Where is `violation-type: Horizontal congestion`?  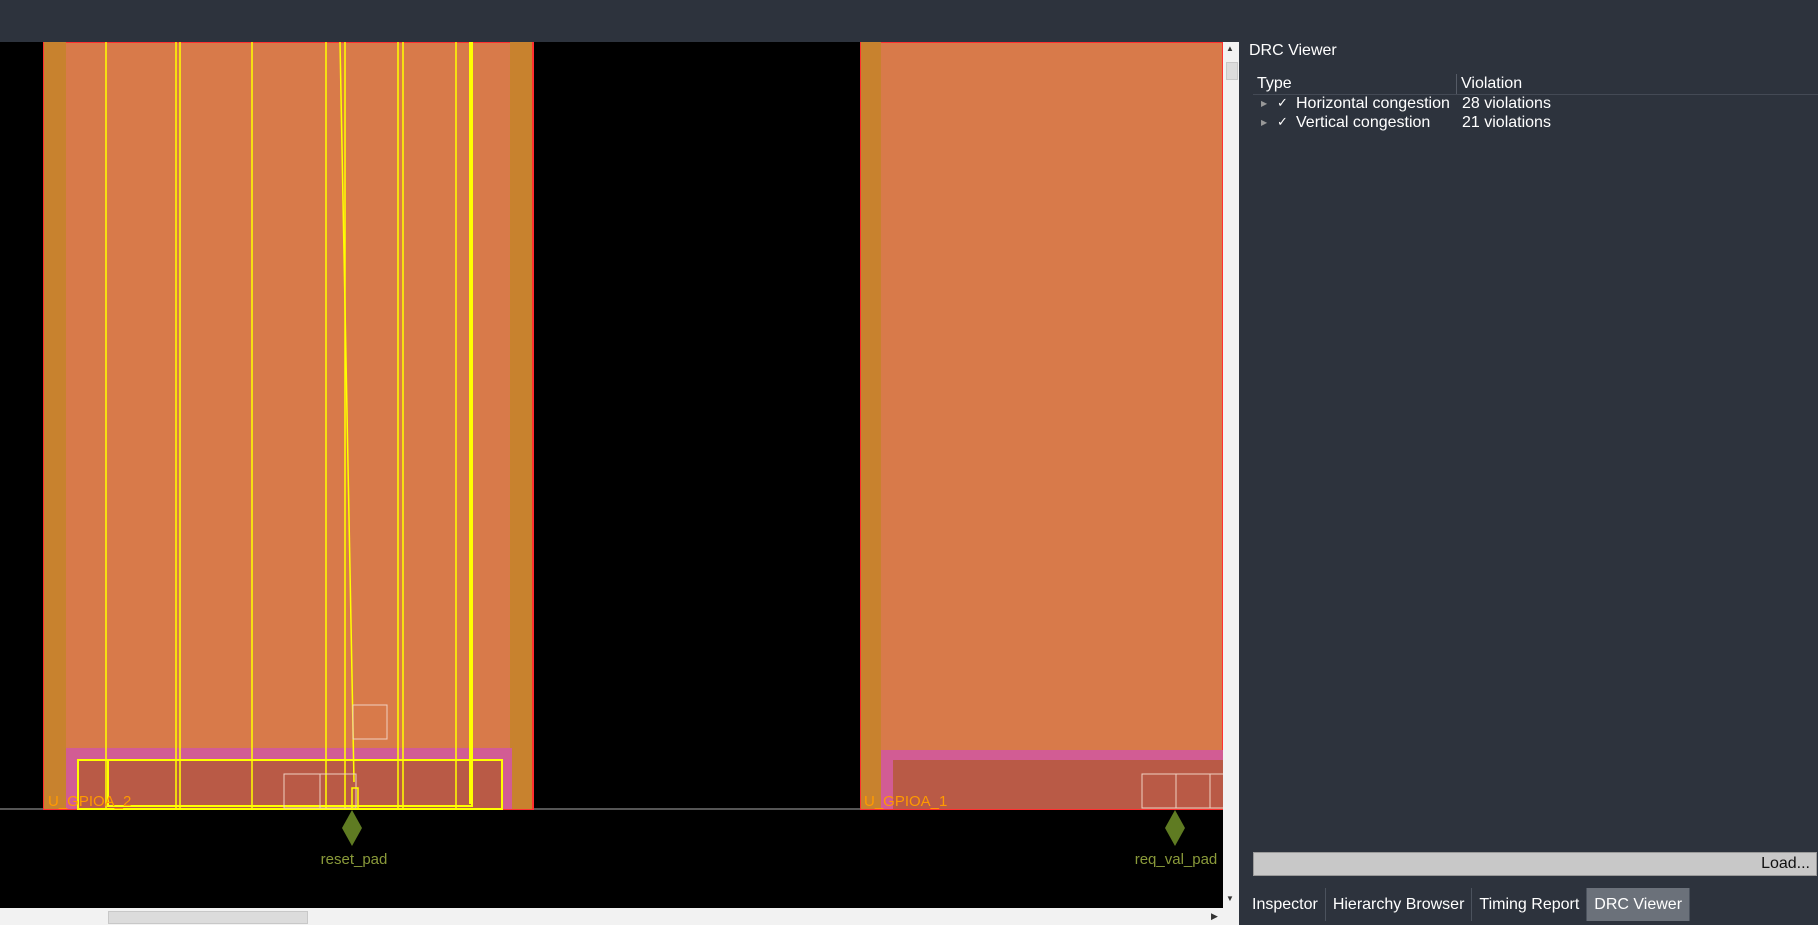 violation-type: Horizontal congestion is located at coordinates (1373, 103).